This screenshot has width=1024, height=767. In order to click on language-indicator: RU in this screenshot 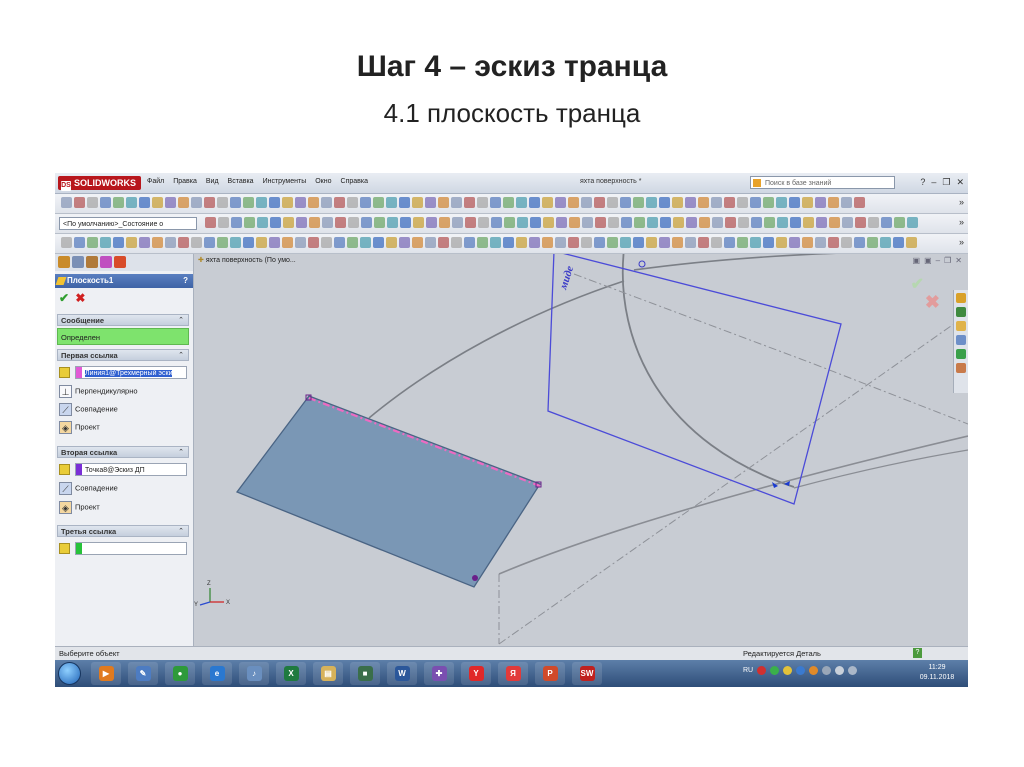, I will do `click(748, 670)`.